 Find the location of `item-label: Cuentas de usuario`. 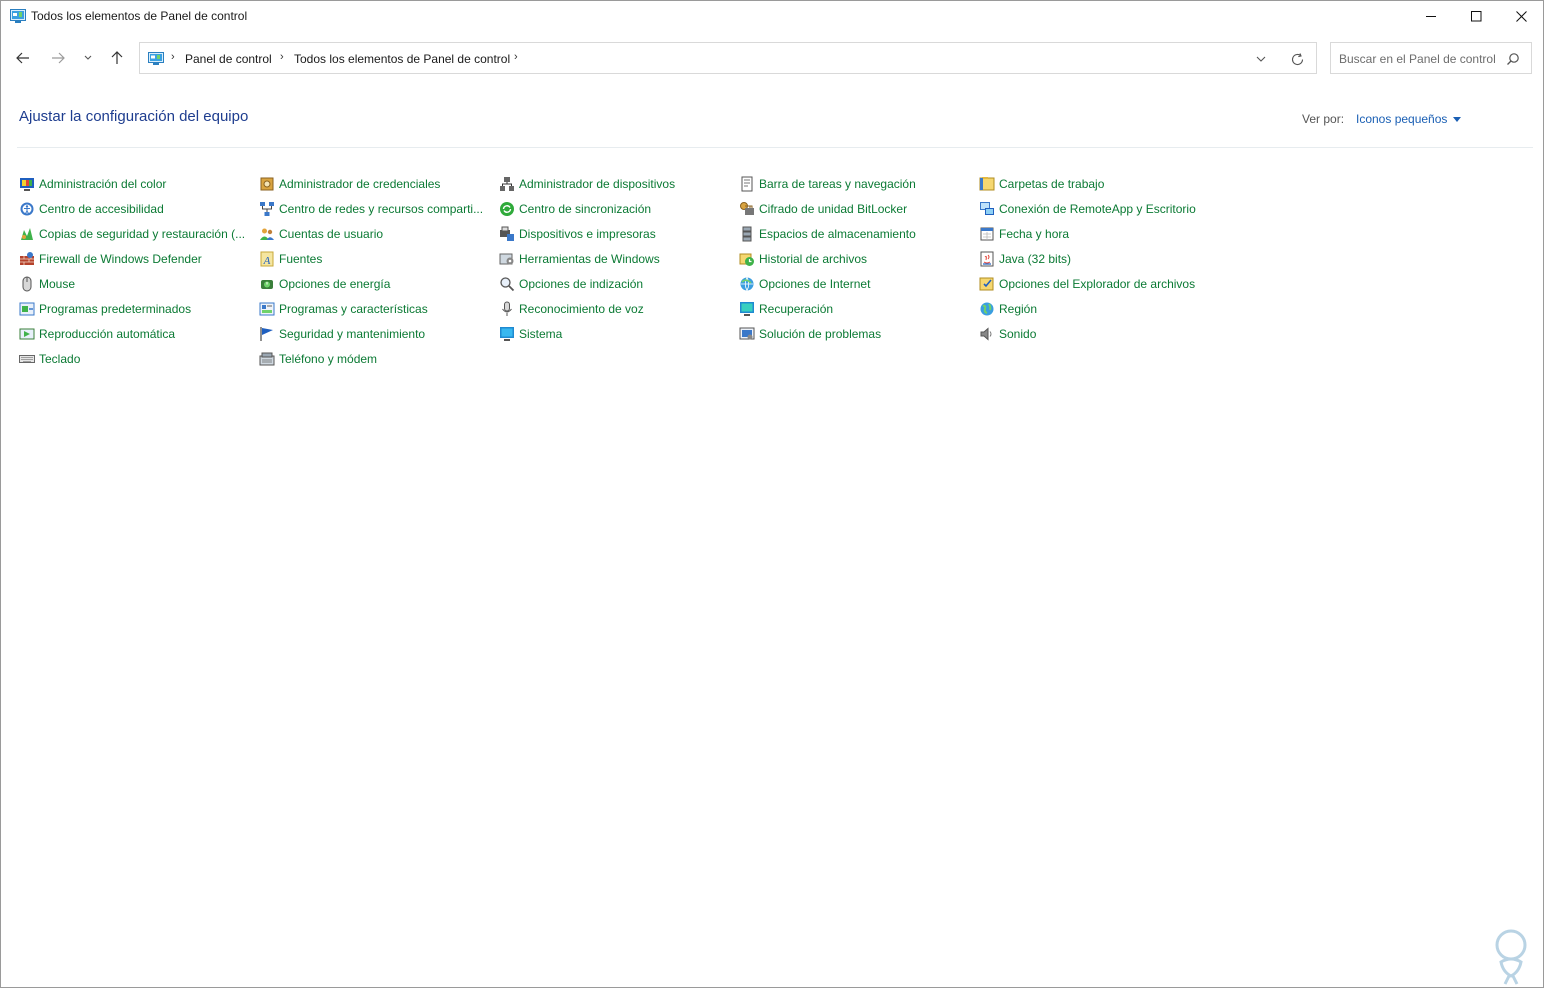

item-label: Cuentas de usuario is located at coordinates (331, 234).